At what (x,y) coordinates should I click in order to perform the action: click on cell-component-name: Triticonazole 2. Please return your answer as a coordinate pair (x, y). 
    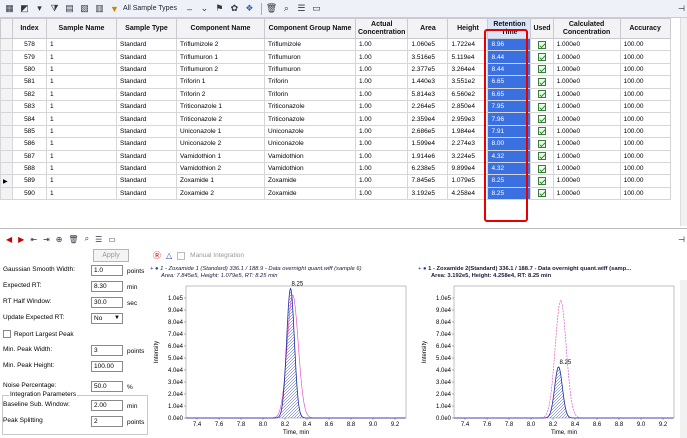
    Looking at the image, I should click on (220, 119).